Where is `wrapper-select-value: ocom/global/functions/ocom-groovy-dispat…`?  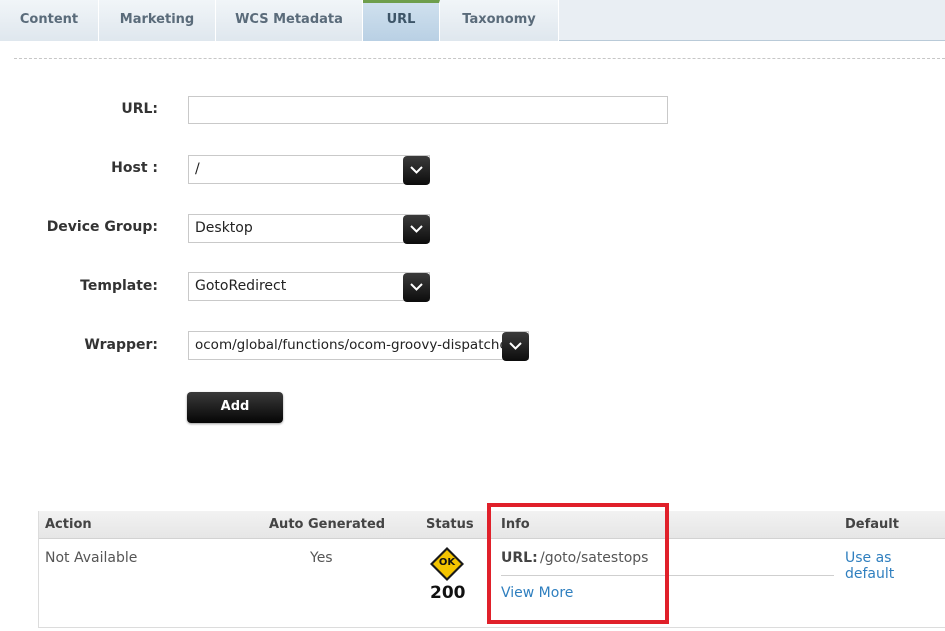 wrapper-select-value: ocom/global/functions/ocom-groovy-dispat… is located at coordinates (354, 345).